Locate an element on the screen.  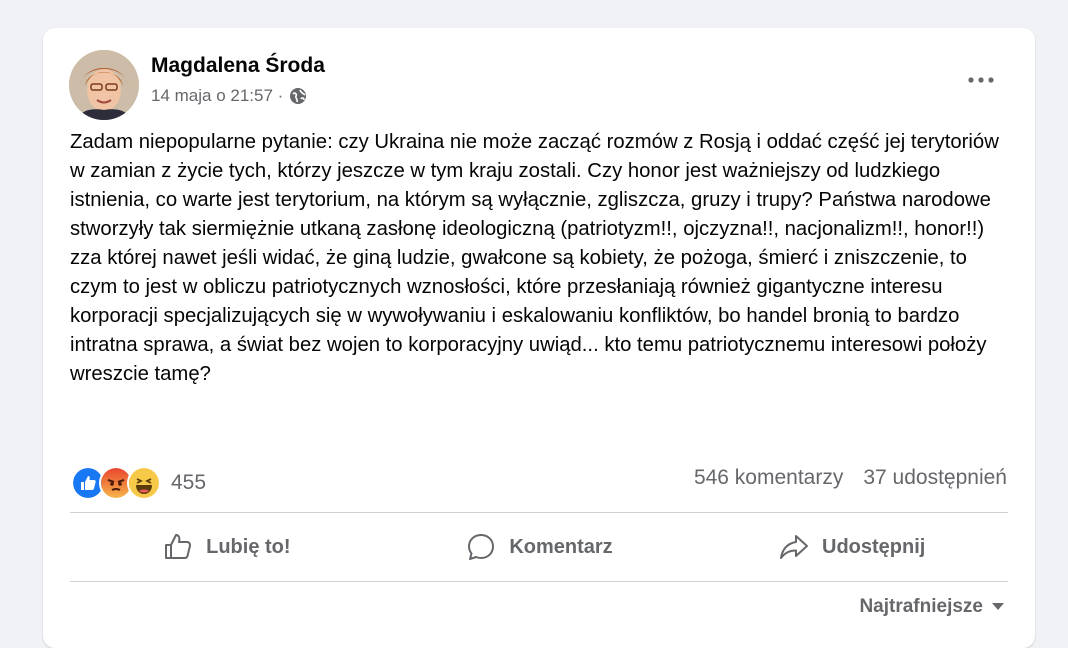
share-icon is located at coordinates (794, 547).